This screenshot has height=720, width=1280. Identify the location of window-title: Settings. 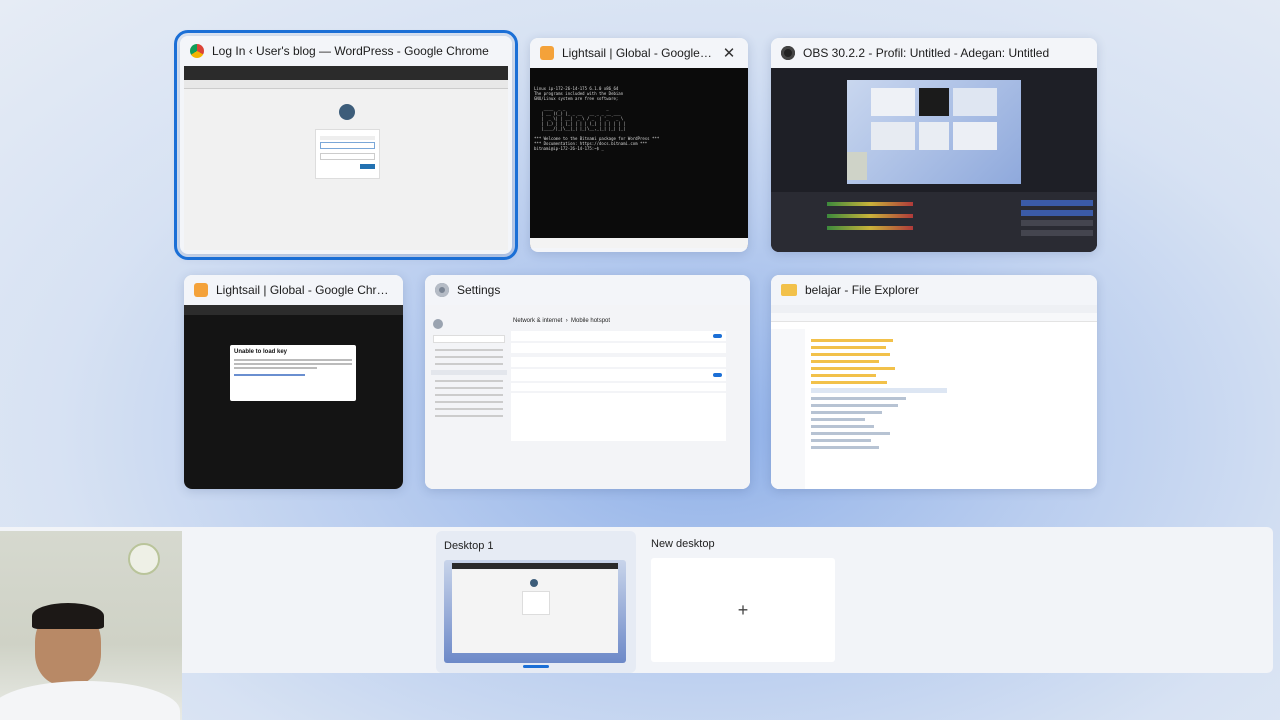
(479, 290).